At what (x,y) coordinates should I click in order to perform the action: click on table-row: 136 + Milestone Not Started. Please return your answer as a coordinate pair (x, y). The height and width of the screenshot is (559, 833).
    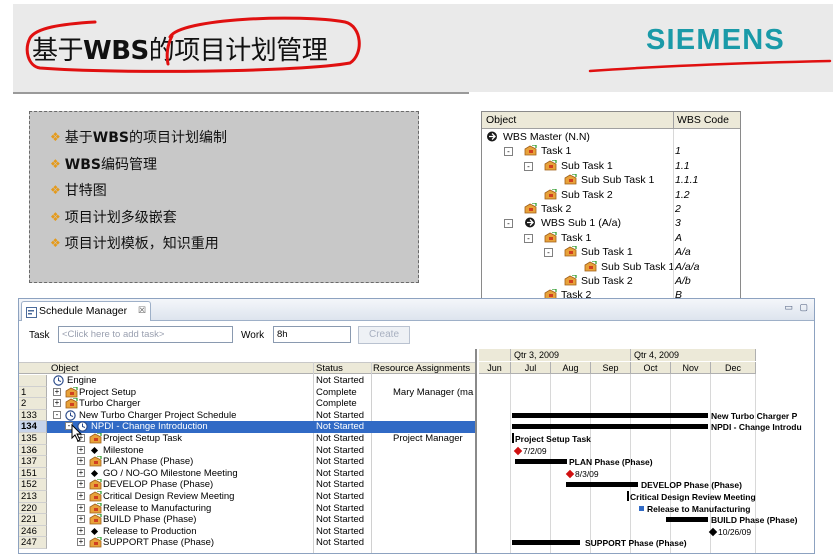
    Looking at the image, I should click on (247, 450).